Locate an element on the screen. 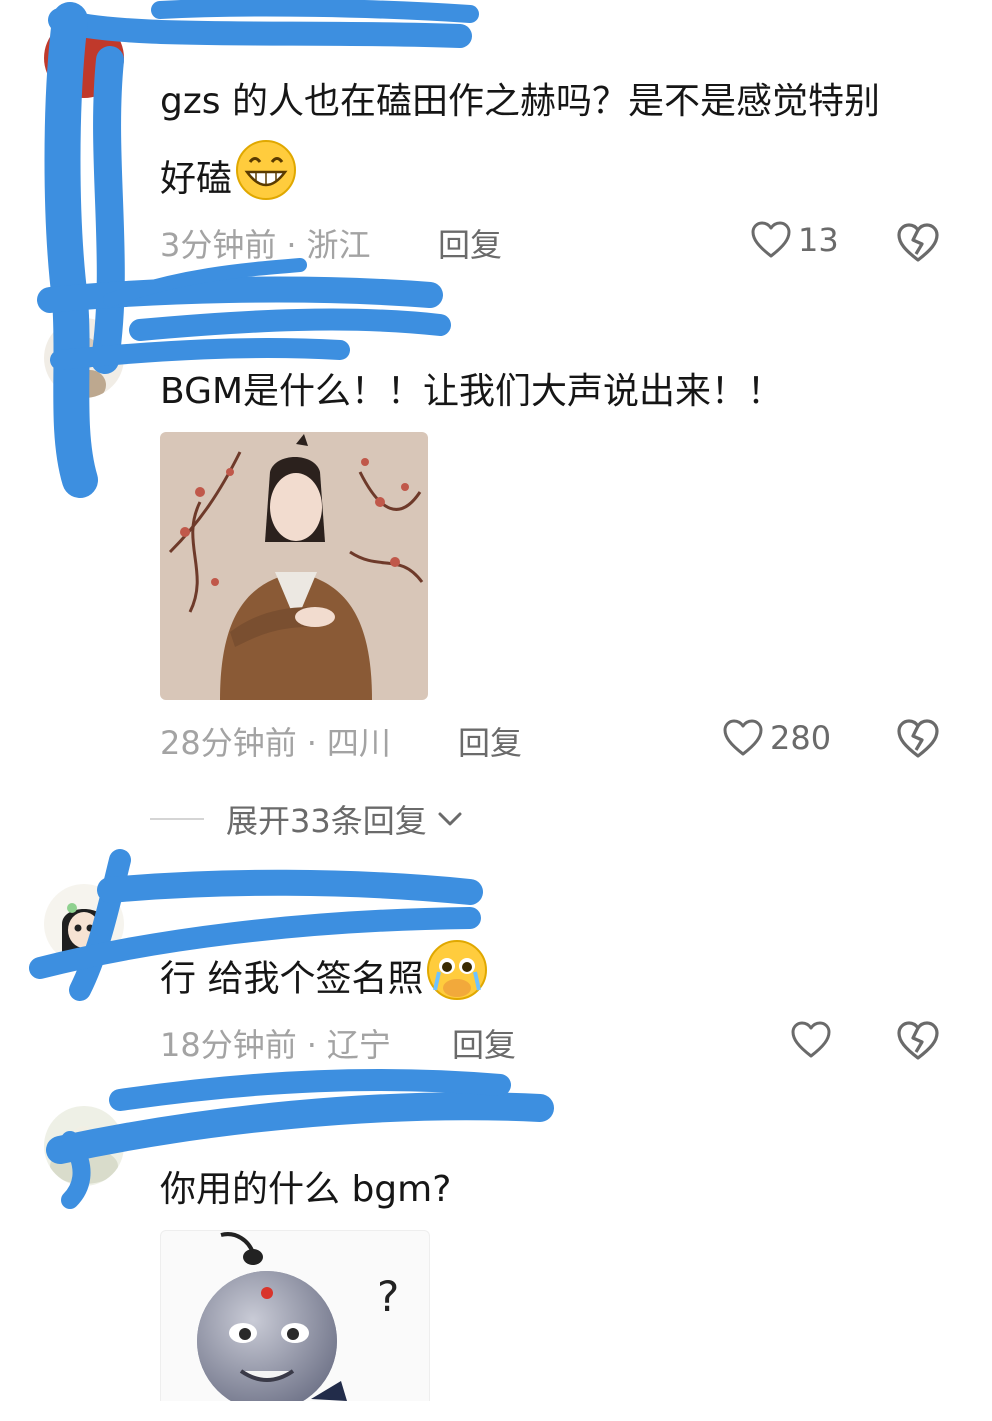 Image resolution: width=992 pixels, height=1421 pixels. question-mark: ? is located at coordinates (388, 1296).